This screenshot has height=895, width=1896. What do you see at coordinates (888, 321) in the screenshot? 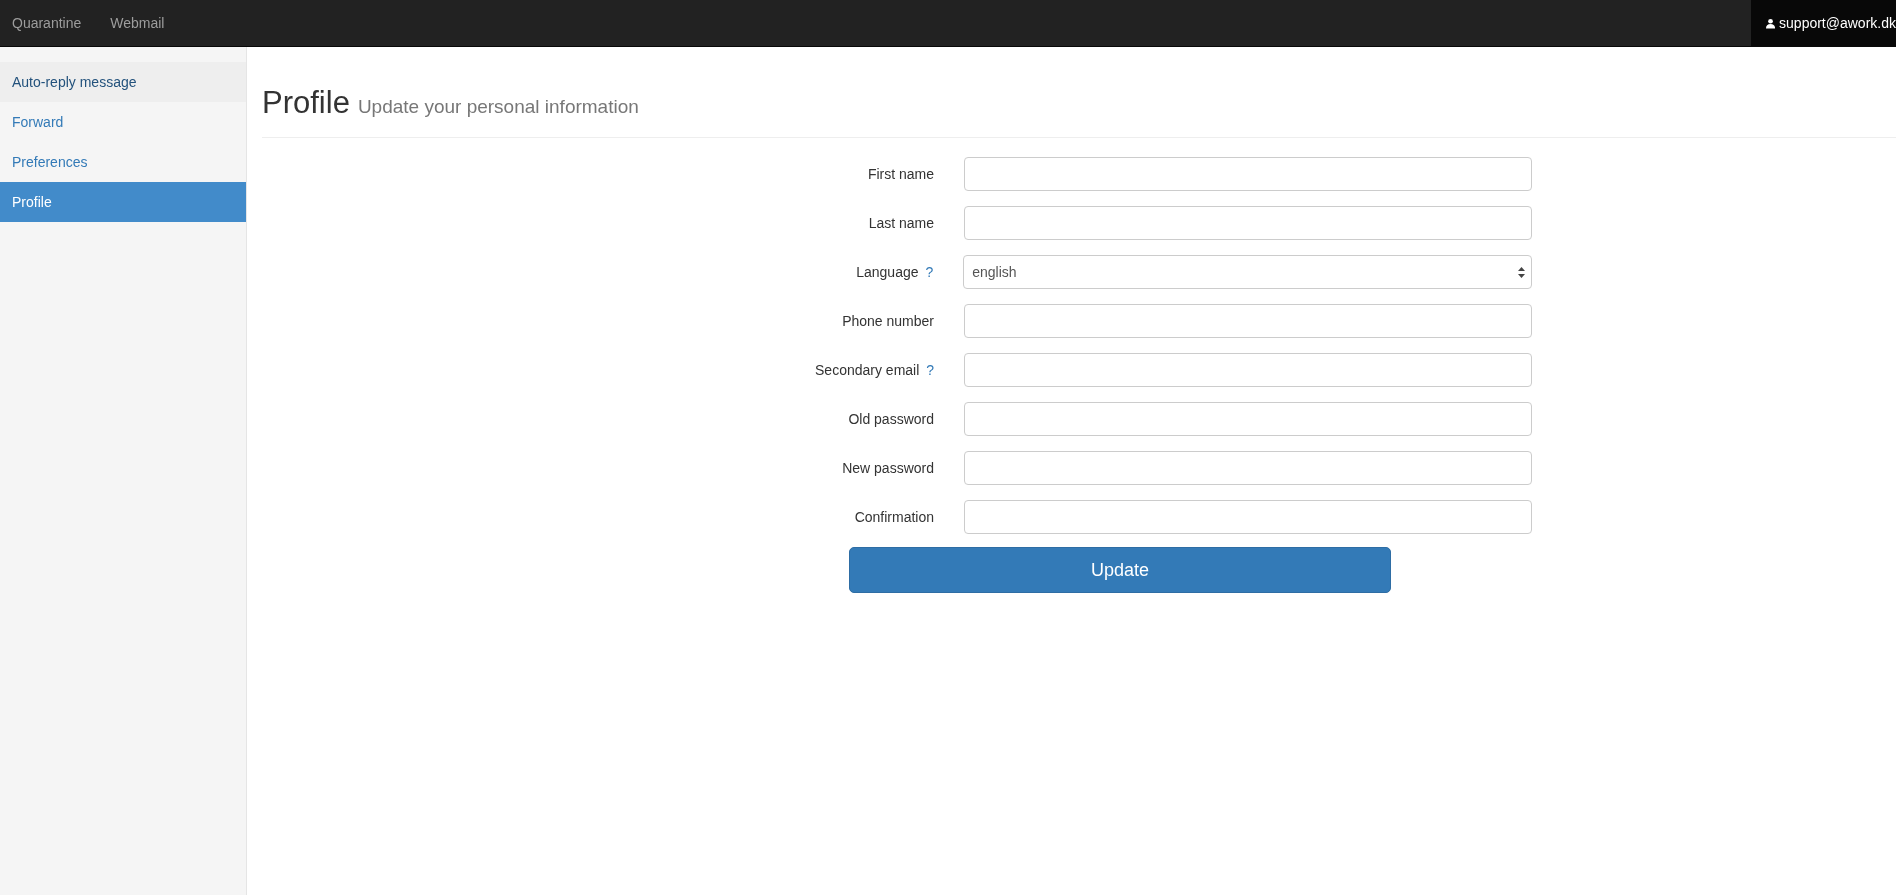
I see `field-label: Phone number` at bounding box center [888, 321].